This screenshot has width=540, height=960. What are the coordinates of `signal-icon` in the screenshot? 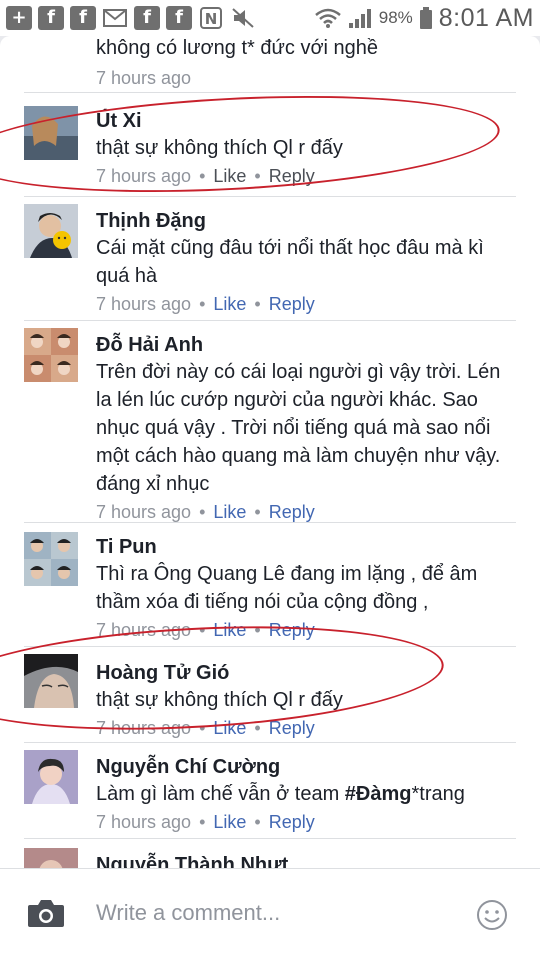 It's located at (360, 18).